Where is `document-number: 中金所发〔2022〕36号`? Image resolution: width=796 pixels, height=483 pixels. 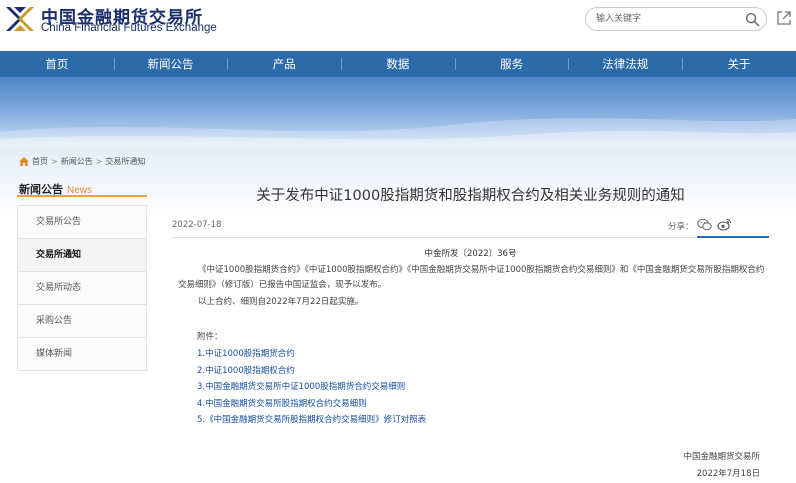
document-number: 中金所发〔2022〕36号 is located at coordinates (470, 254).